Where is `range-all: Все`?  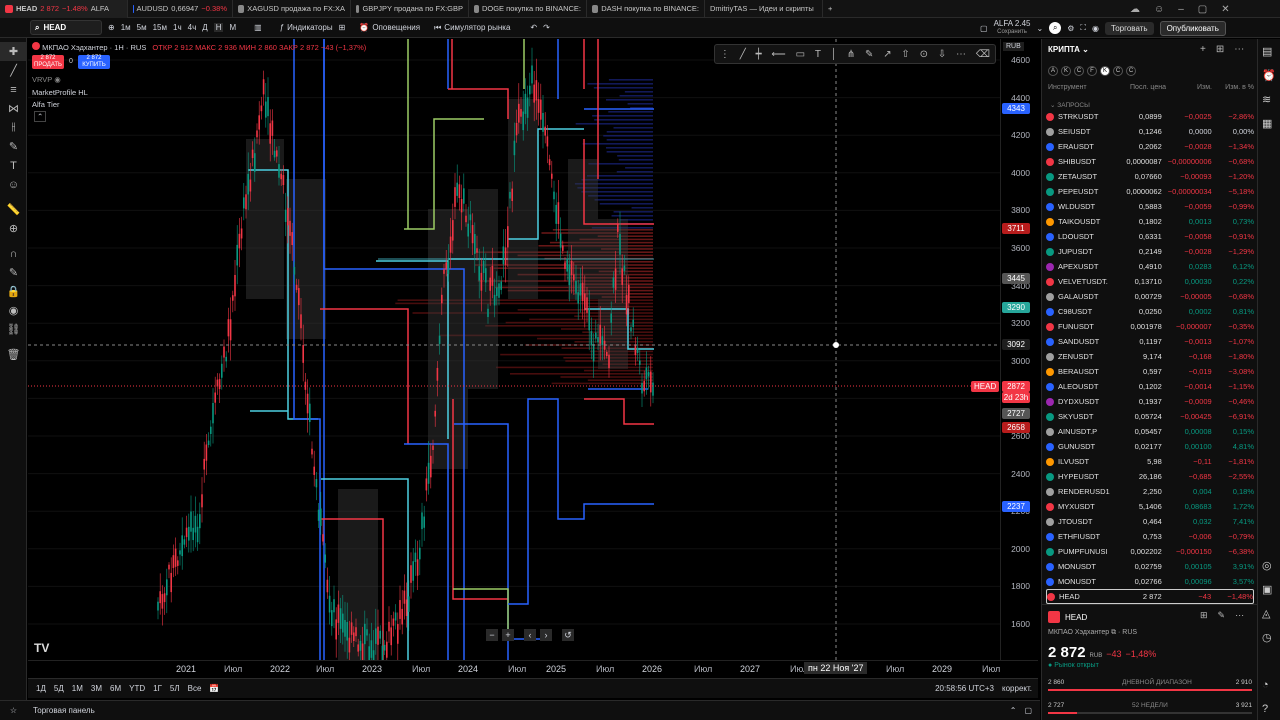 range-all: Все is located at coordinates (195, 688).